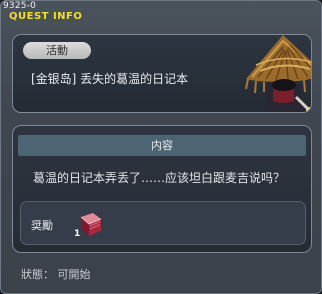 Image resolution: width=322 pixels, height=294 pixels. I want to click on quest-id: 9325-0, so click(20, 6).